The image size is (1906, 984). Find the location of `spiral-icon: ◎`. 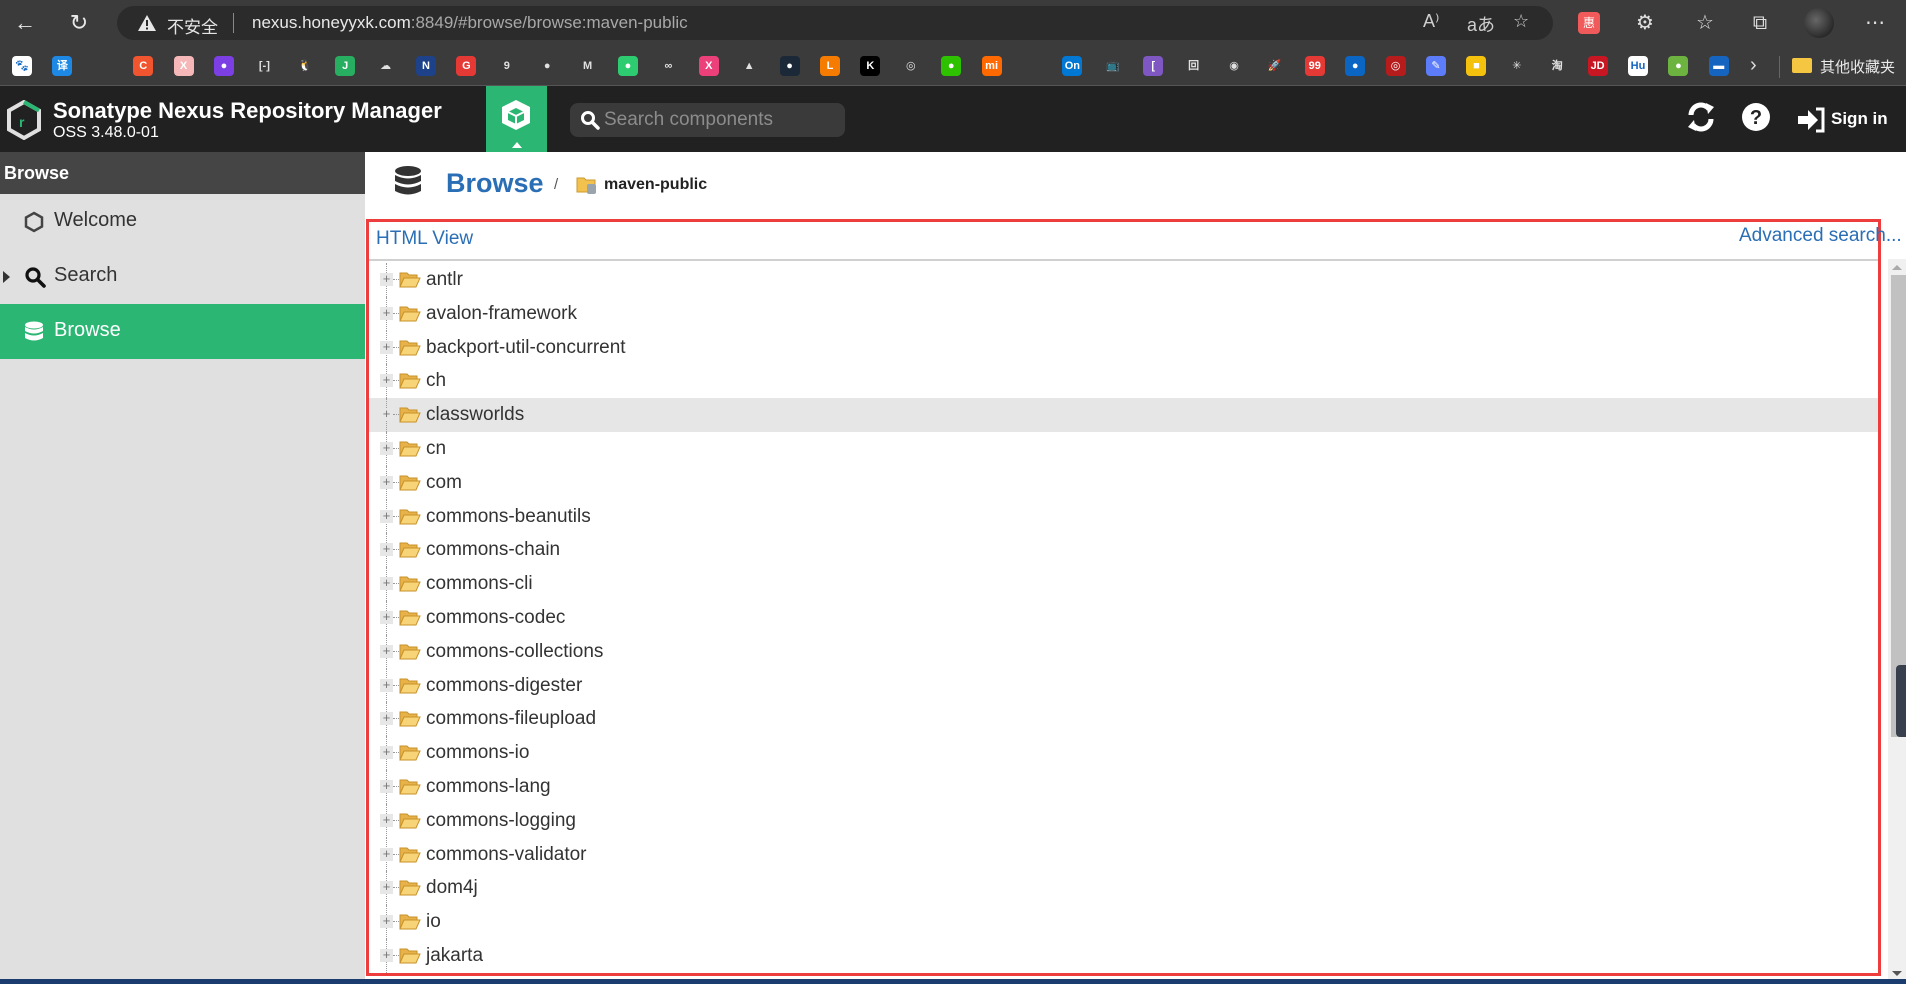

spiral-icon: ◎ is located at coordinates (910, 66).